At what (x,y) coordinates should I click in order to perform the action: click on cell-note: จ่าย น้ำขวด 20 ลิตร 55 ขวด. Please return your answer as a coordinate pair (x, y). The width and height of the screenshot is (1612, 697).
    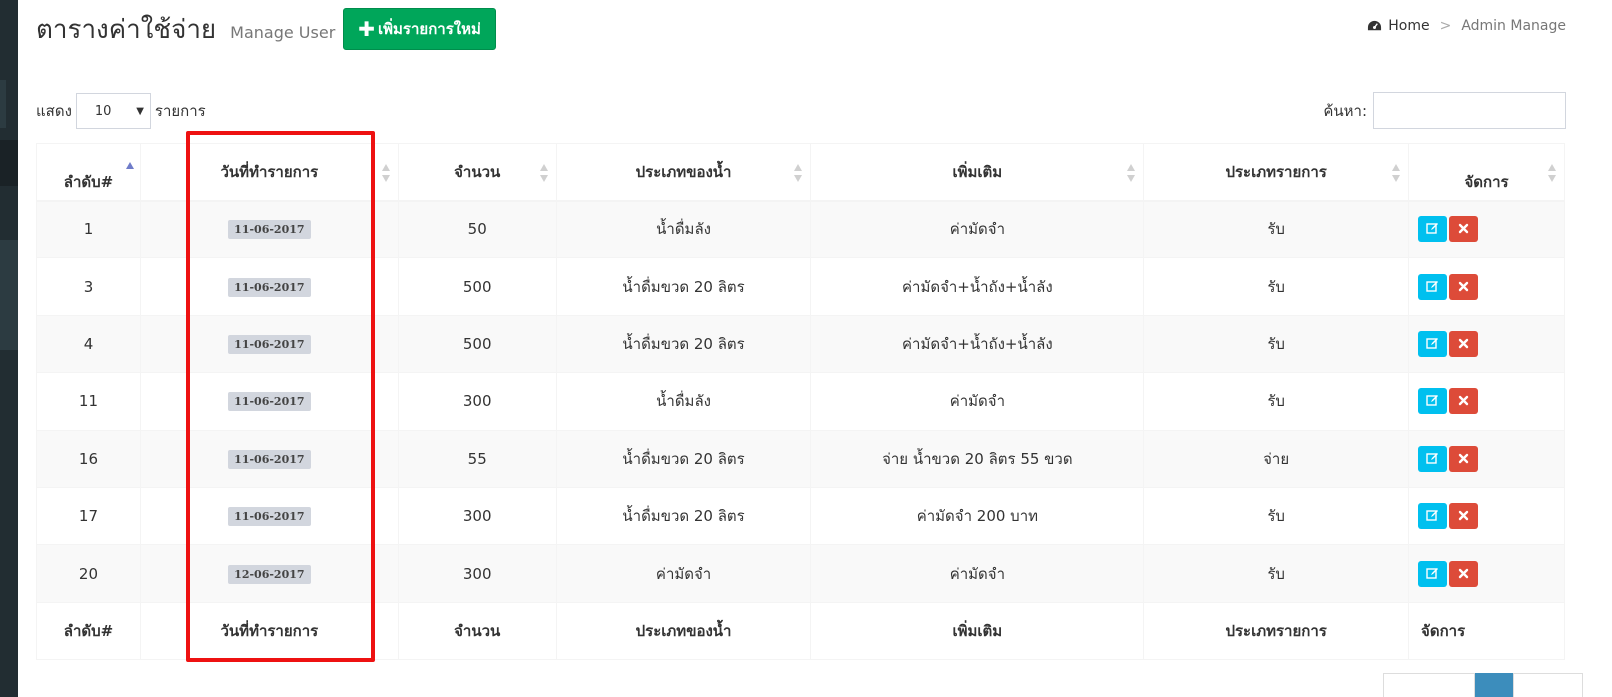
    Looking at the image, I should click on (977, 458).